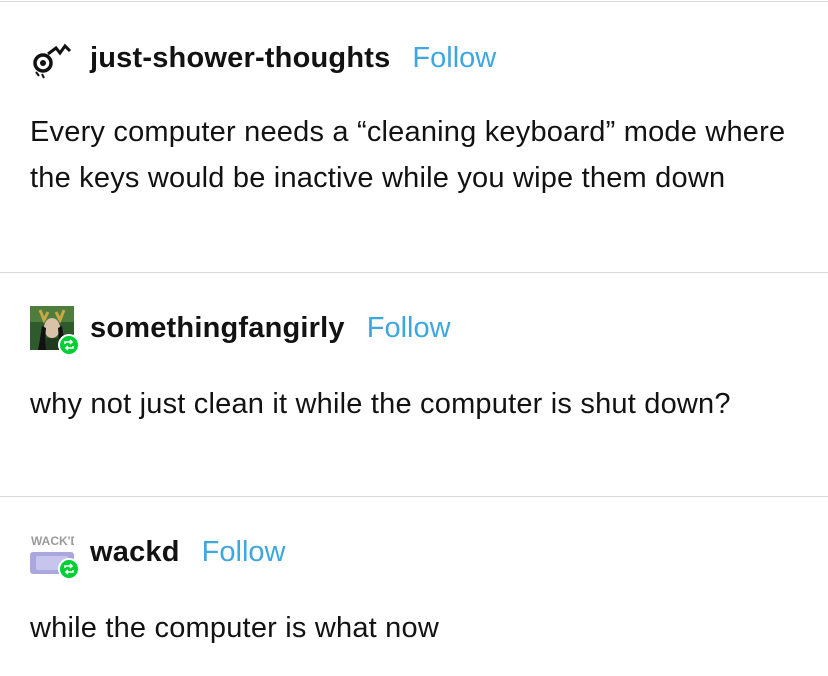  I want to click on post-header: just-shower-thoughts Follow, so click(263, 58).